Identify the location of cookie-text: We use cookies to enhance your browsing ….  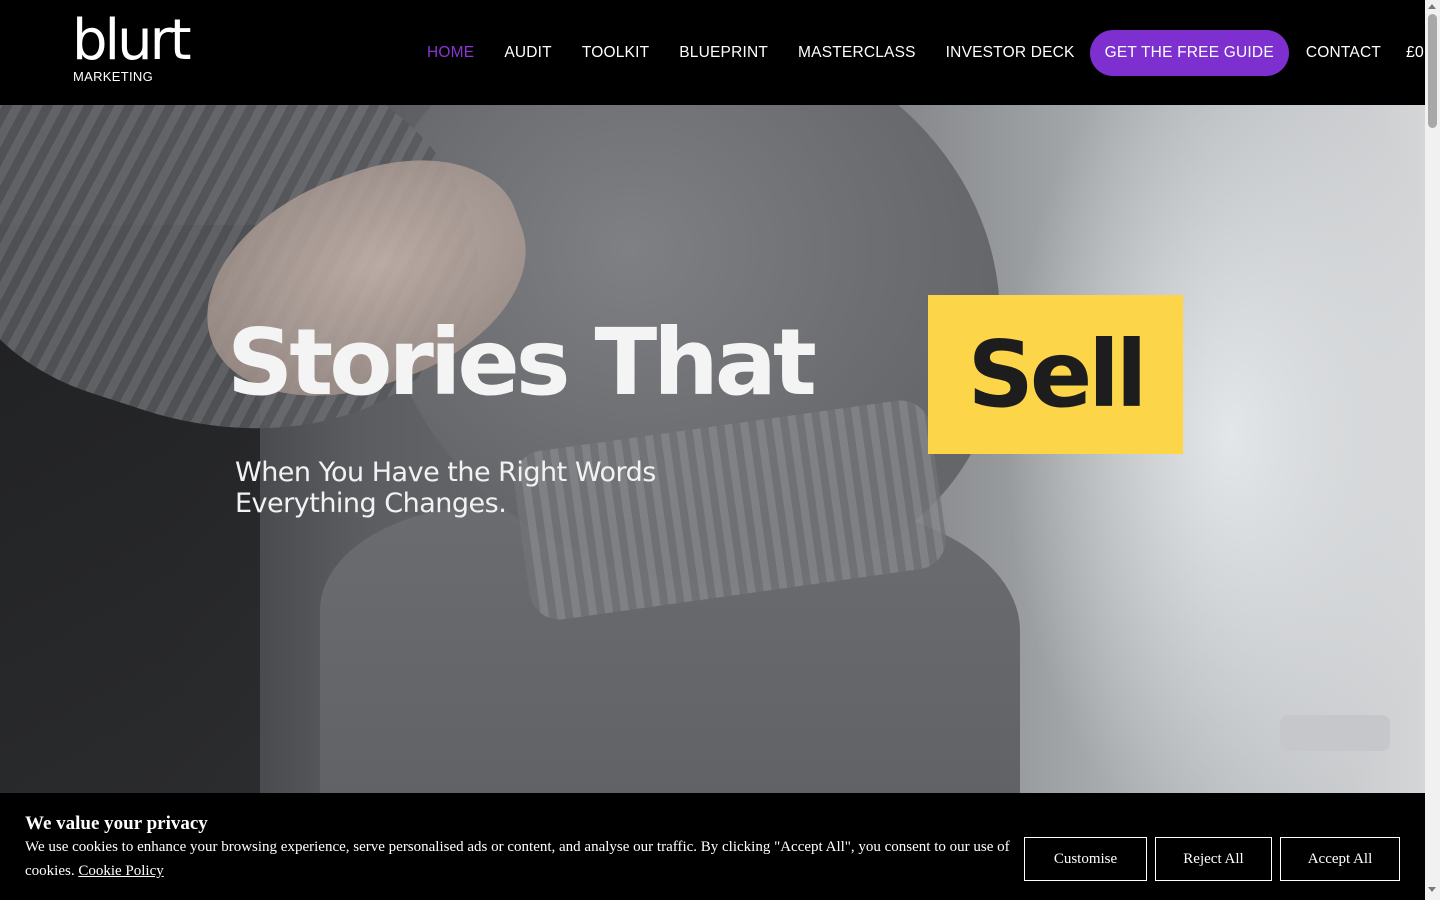
(520, 859).